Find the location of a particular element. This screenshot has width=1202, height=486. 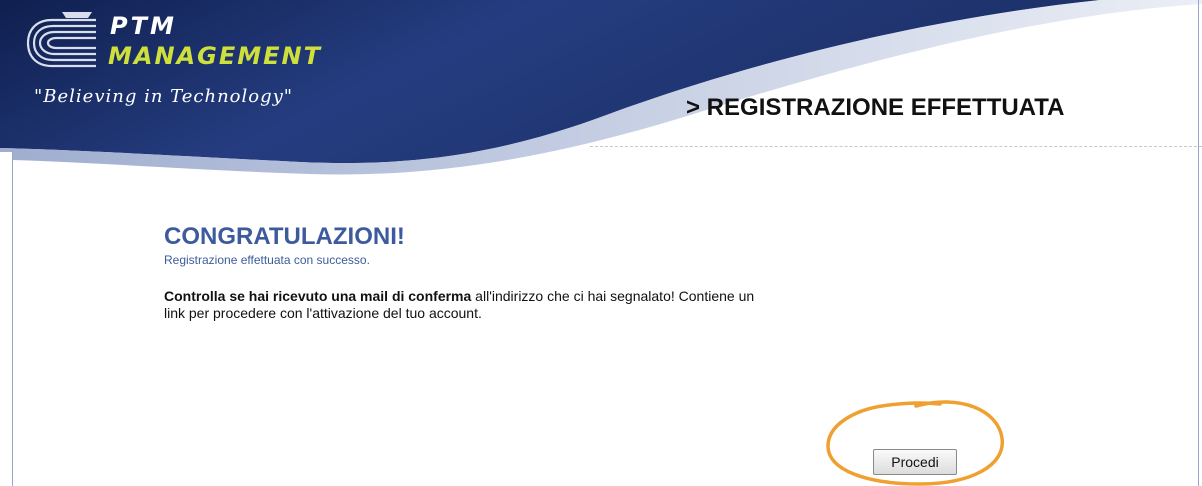

brand-name-ptm: PTM is located at coordinates (143, 26).